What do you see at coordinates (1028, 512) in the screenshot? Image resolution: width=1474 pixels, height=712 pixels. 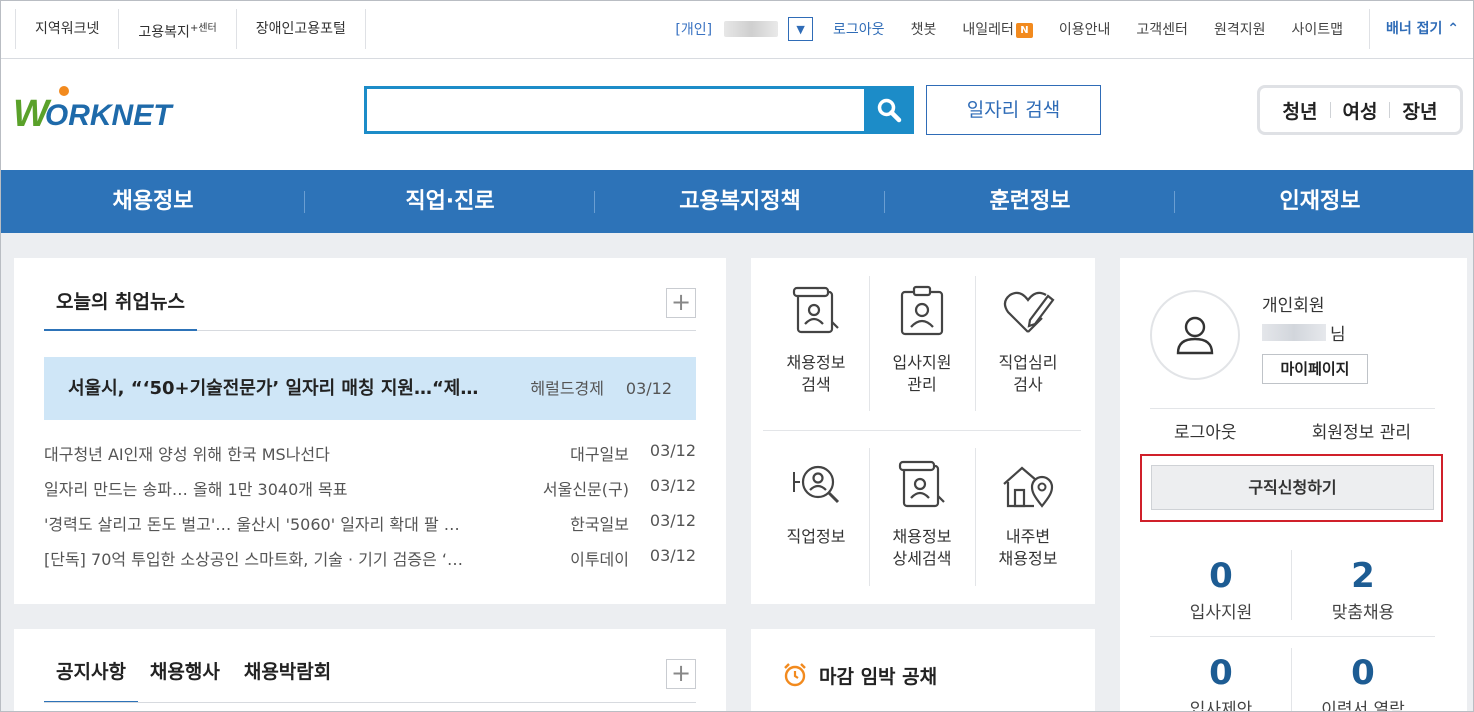 I see `quick-nearby-jobs: 내주변 채용정보` at bounding box center [1028, 512].